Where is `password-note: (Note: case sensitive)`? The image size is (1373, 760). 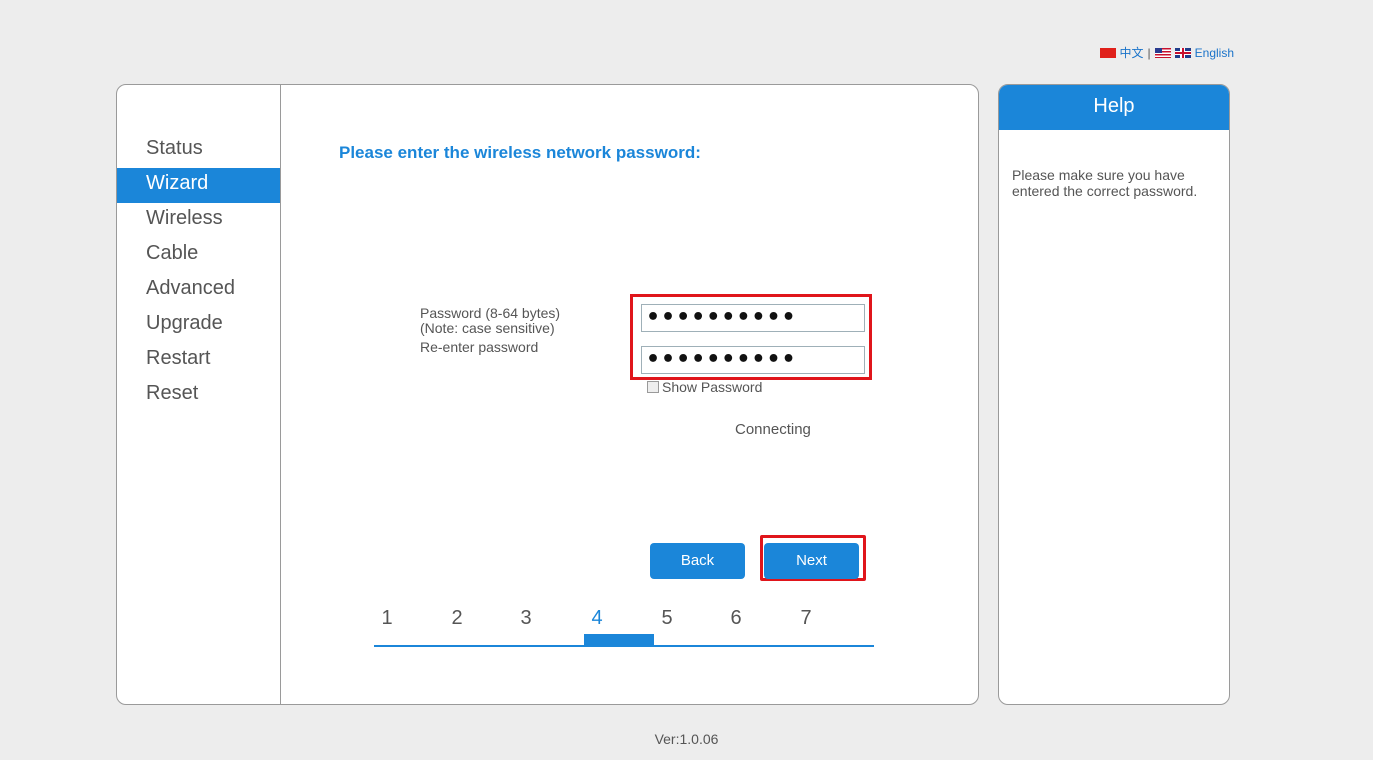
password-note: (Note: case sensitive) is located at coordinates (487, 328).